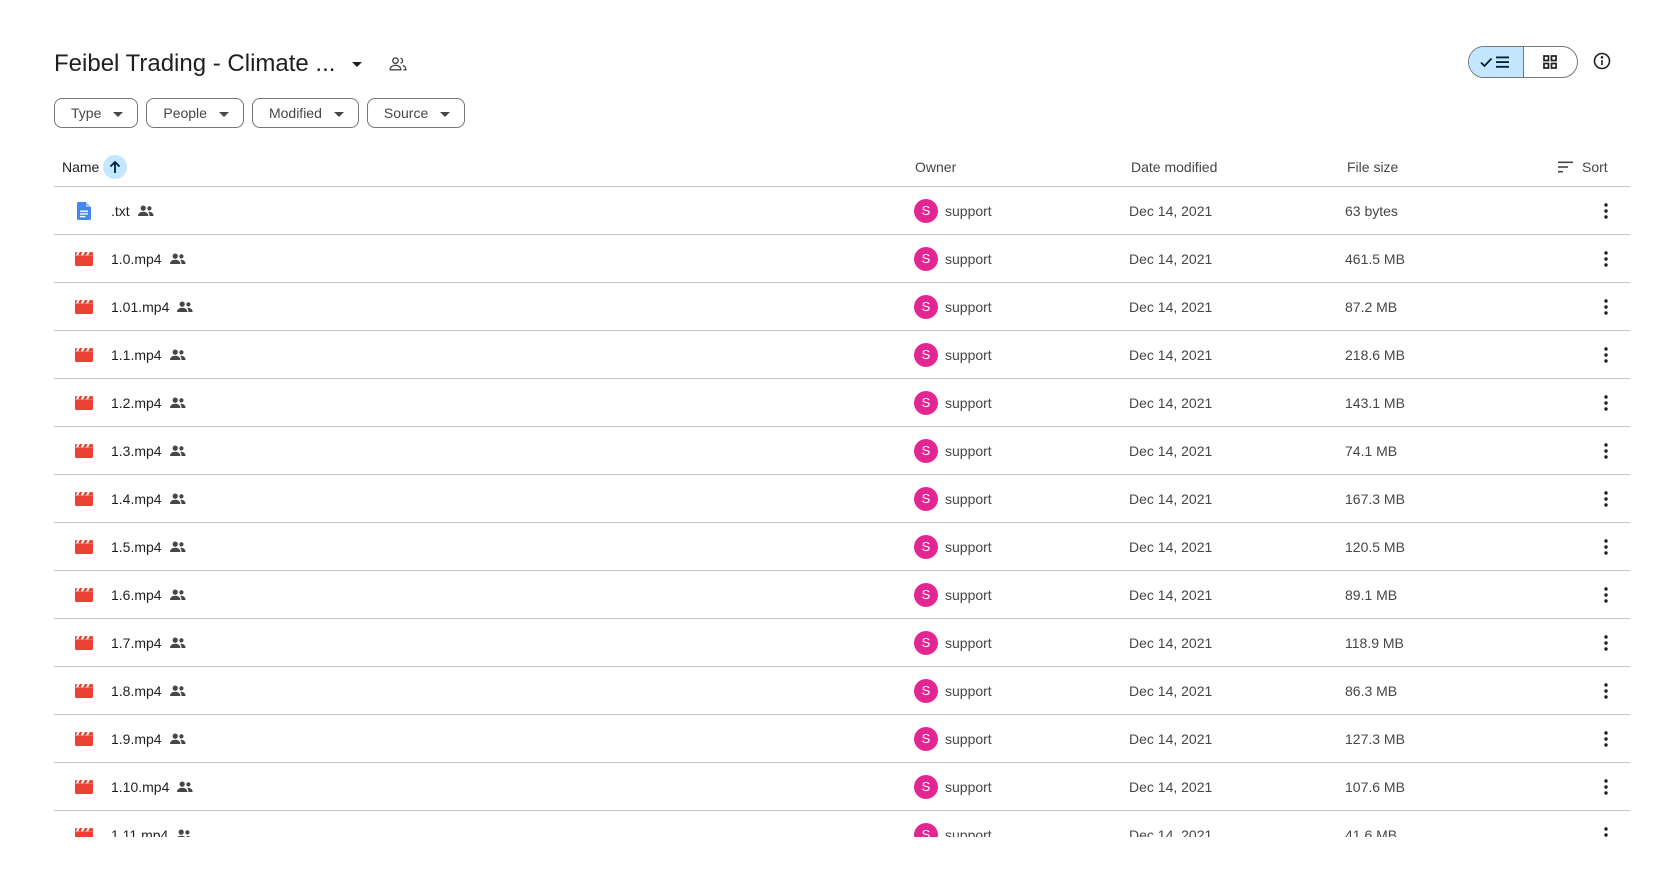 The width and height of the screenshot is (1680, 880). I want to click on file-name-cell: 1.7.mp4, so click(148, 642).